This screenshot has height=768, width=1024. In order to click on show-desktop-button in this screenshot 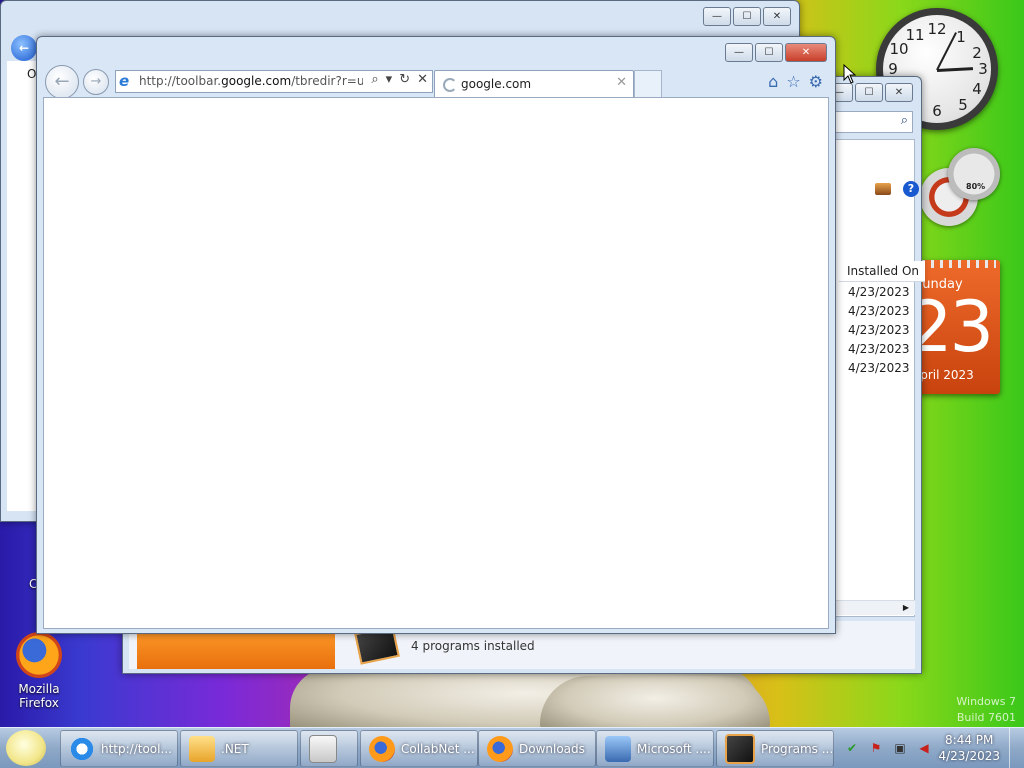, I will do `click(1016, 748)`.